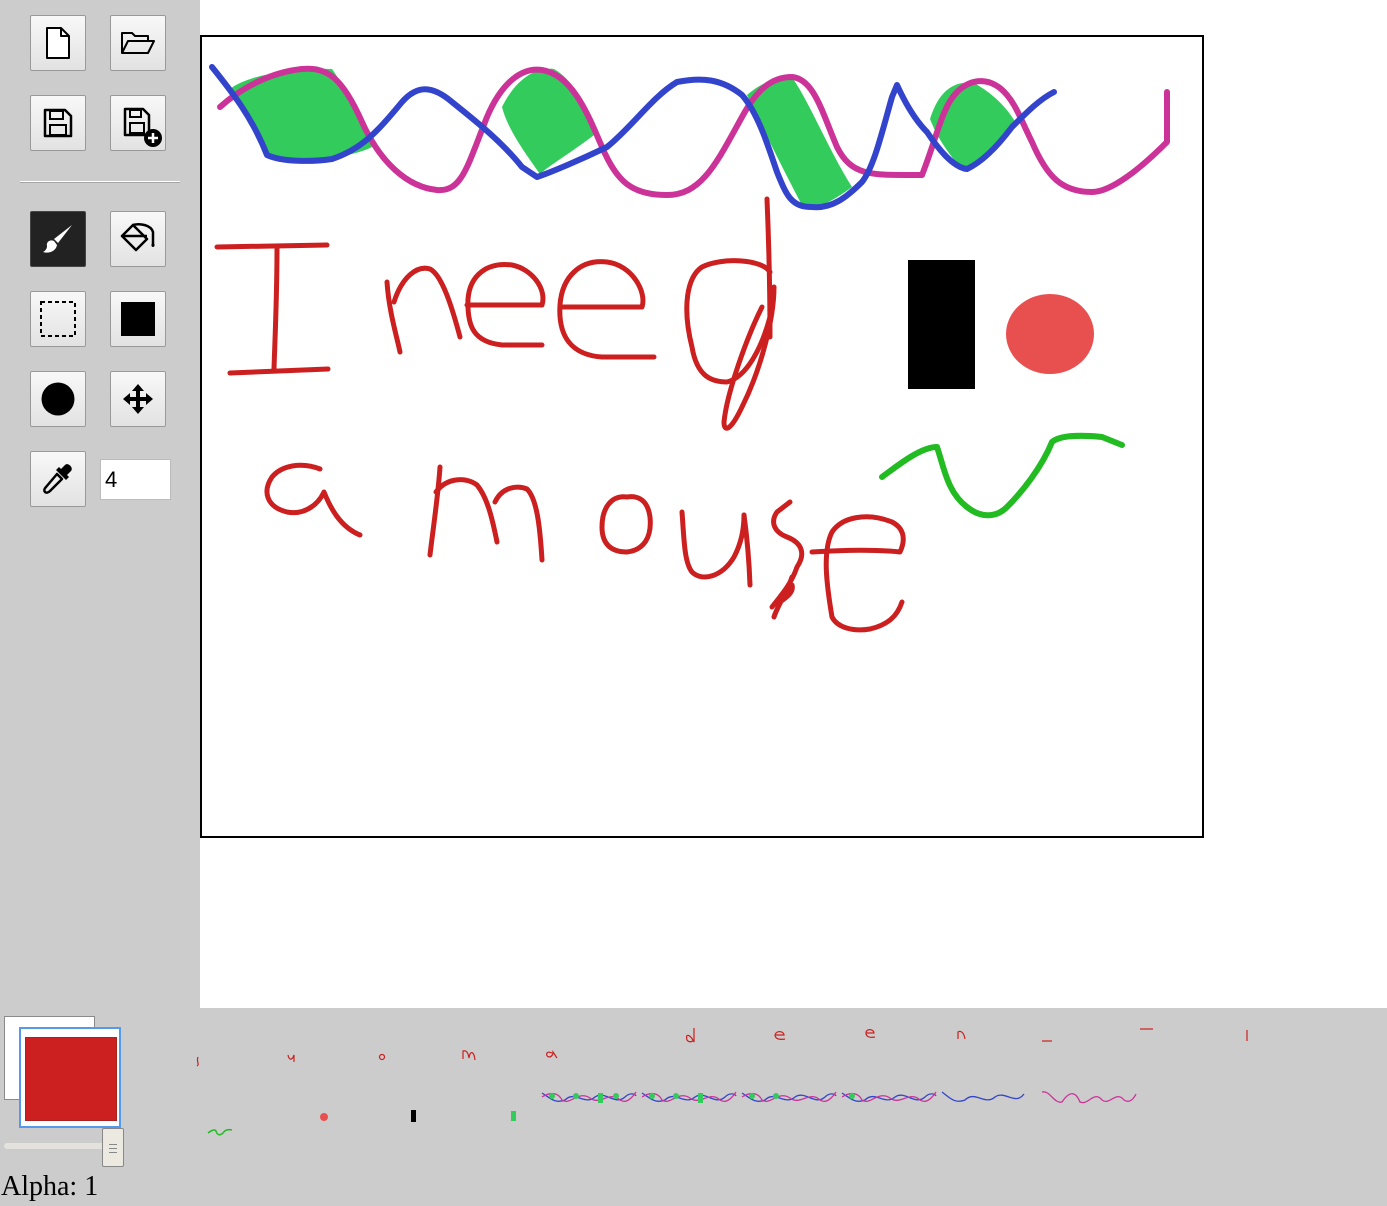 This screenshot has height=1206, width=1387. I want to click on save-button, so click(58, 123).